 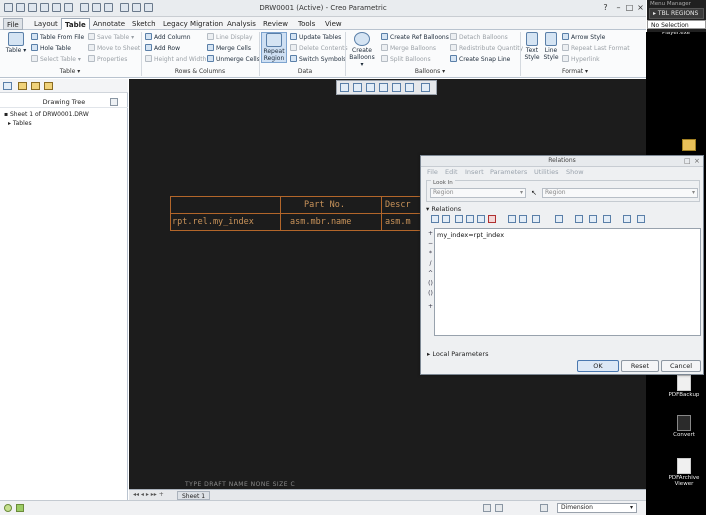 What do you see at coordinates (230, 37) in the screenshot?
I see `line-display-button: Line Display` at bounding box center [230, 37].